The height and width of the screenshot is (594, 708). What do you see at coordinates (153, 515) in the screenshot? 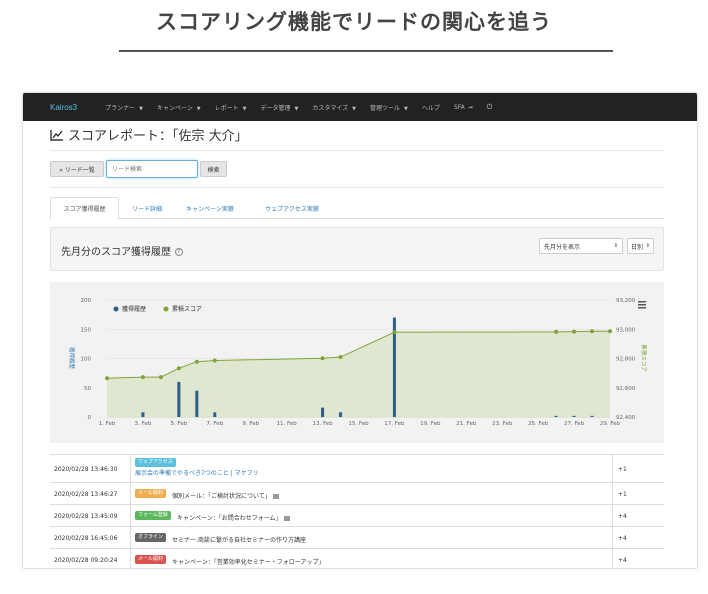
I see `activity-badge: フォーム登録` at bounding box center [153, 515].